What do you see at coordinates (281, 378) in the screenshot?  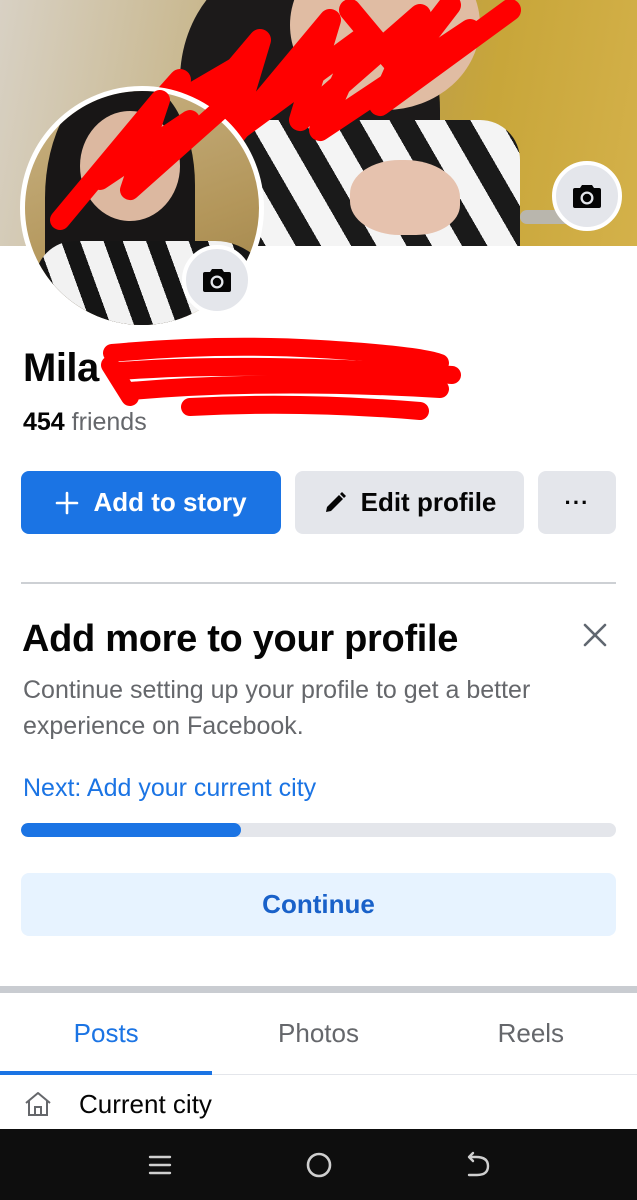 I see `redaction-scribble-name` at bounding box center [281, 378].